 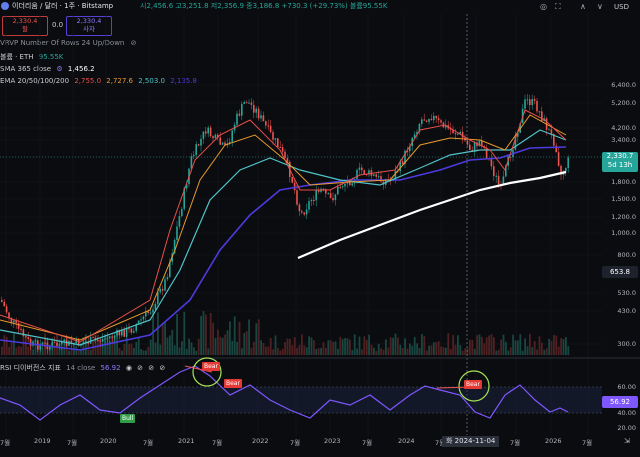 What do you see at coordinates (260, 441) in the screenshot?
I see `time-tick: 2022` at bounding box center [260, 441].